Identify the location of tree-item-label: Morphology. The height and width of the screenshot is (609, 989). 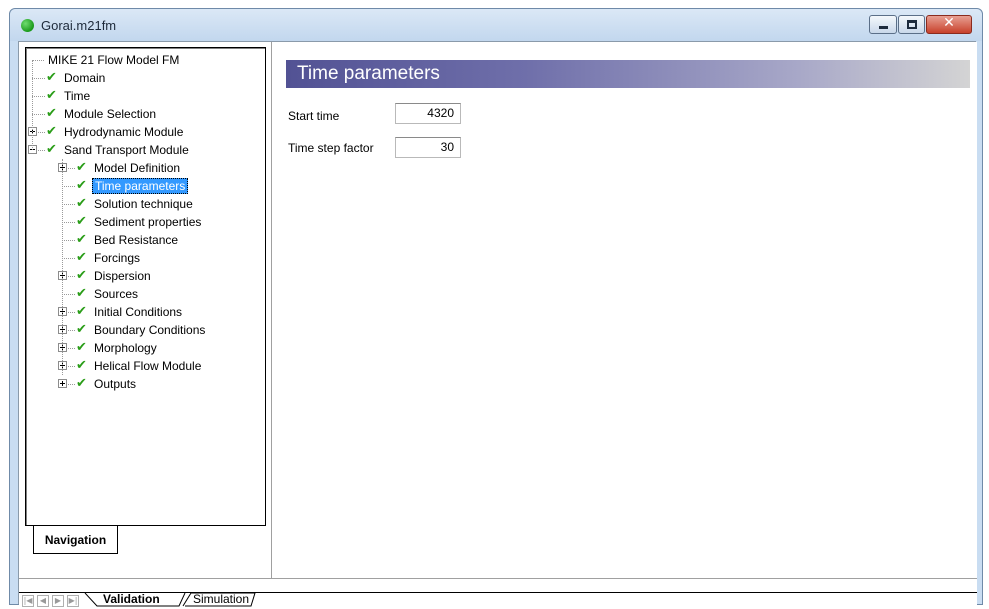
(125, 348).